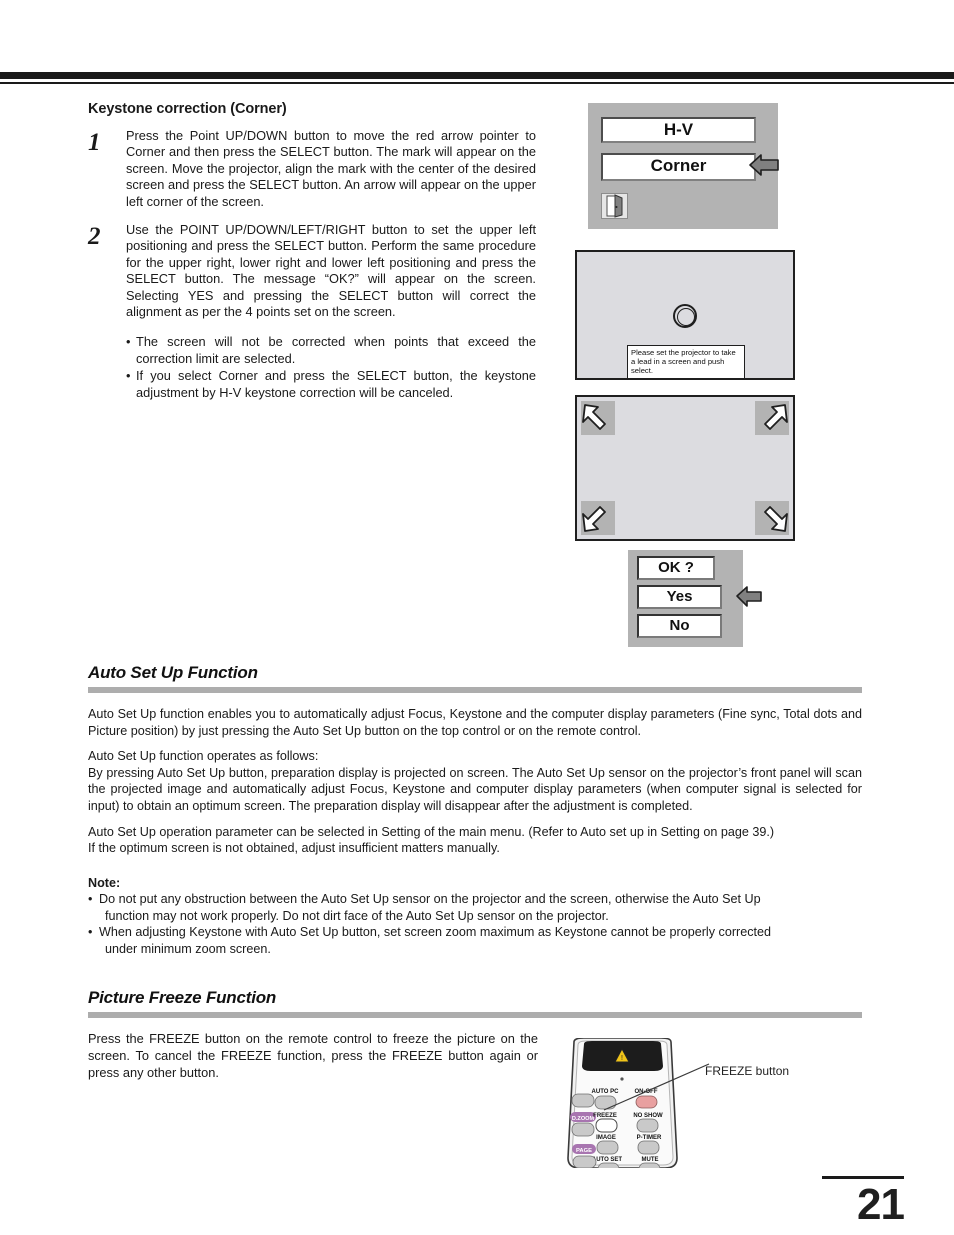 The height and width of the screenshot is (1235, 954). I want to click on ok-confirm-dialog: OK ? Yes No, so click(685, 598).